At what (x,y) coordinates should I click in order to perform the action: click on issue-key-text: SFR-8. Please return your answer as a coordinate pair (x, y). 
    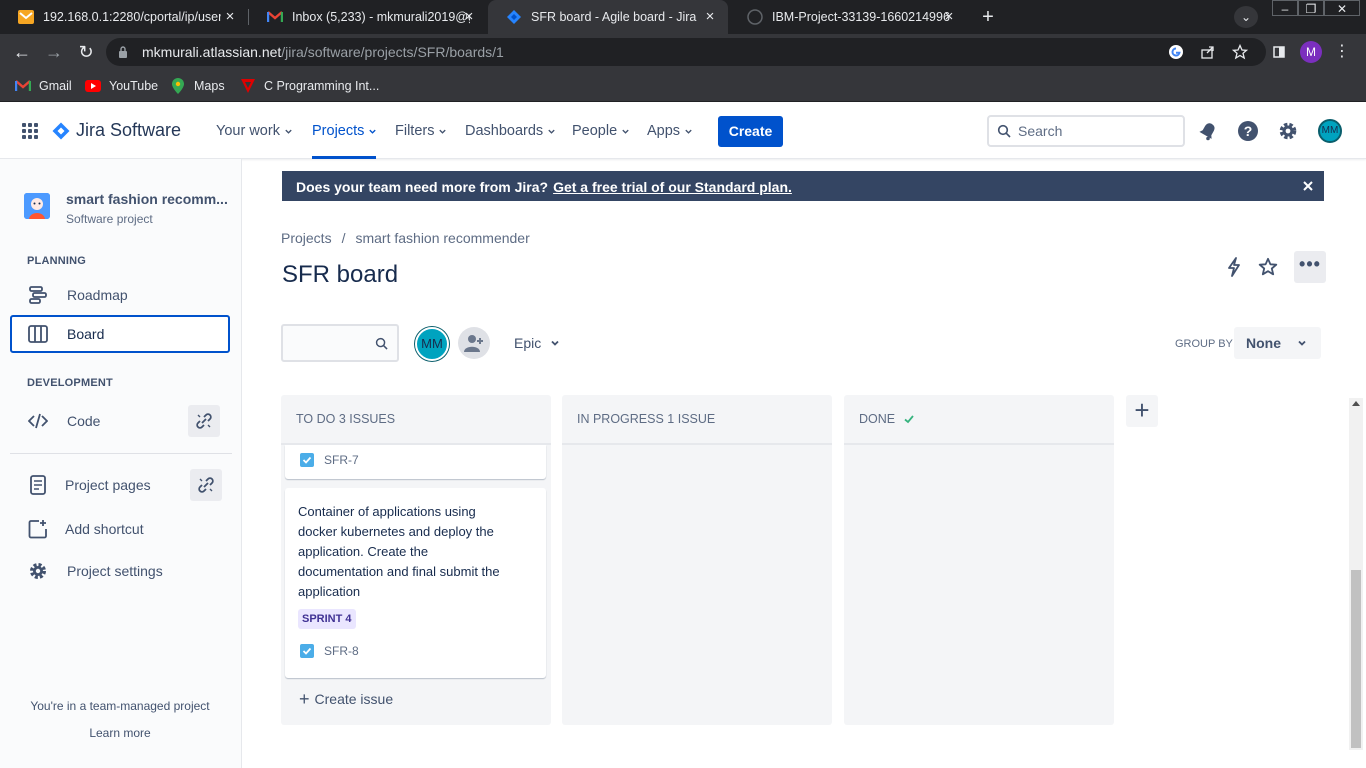
    Looking at the image, I should click on (341, 651).